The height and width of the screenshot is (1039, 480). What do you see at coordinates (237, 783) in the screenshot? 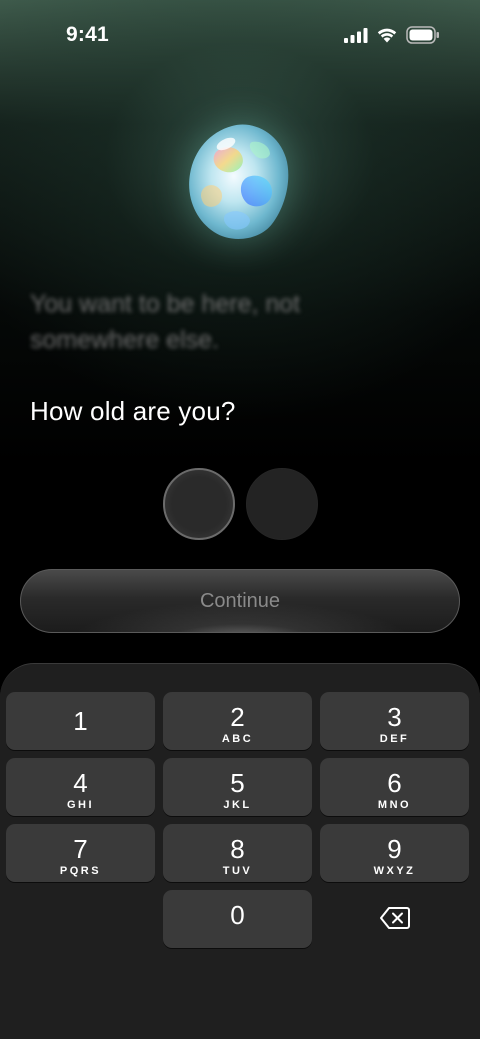
I see `key-number: 5` at bounding box center [237, 783].